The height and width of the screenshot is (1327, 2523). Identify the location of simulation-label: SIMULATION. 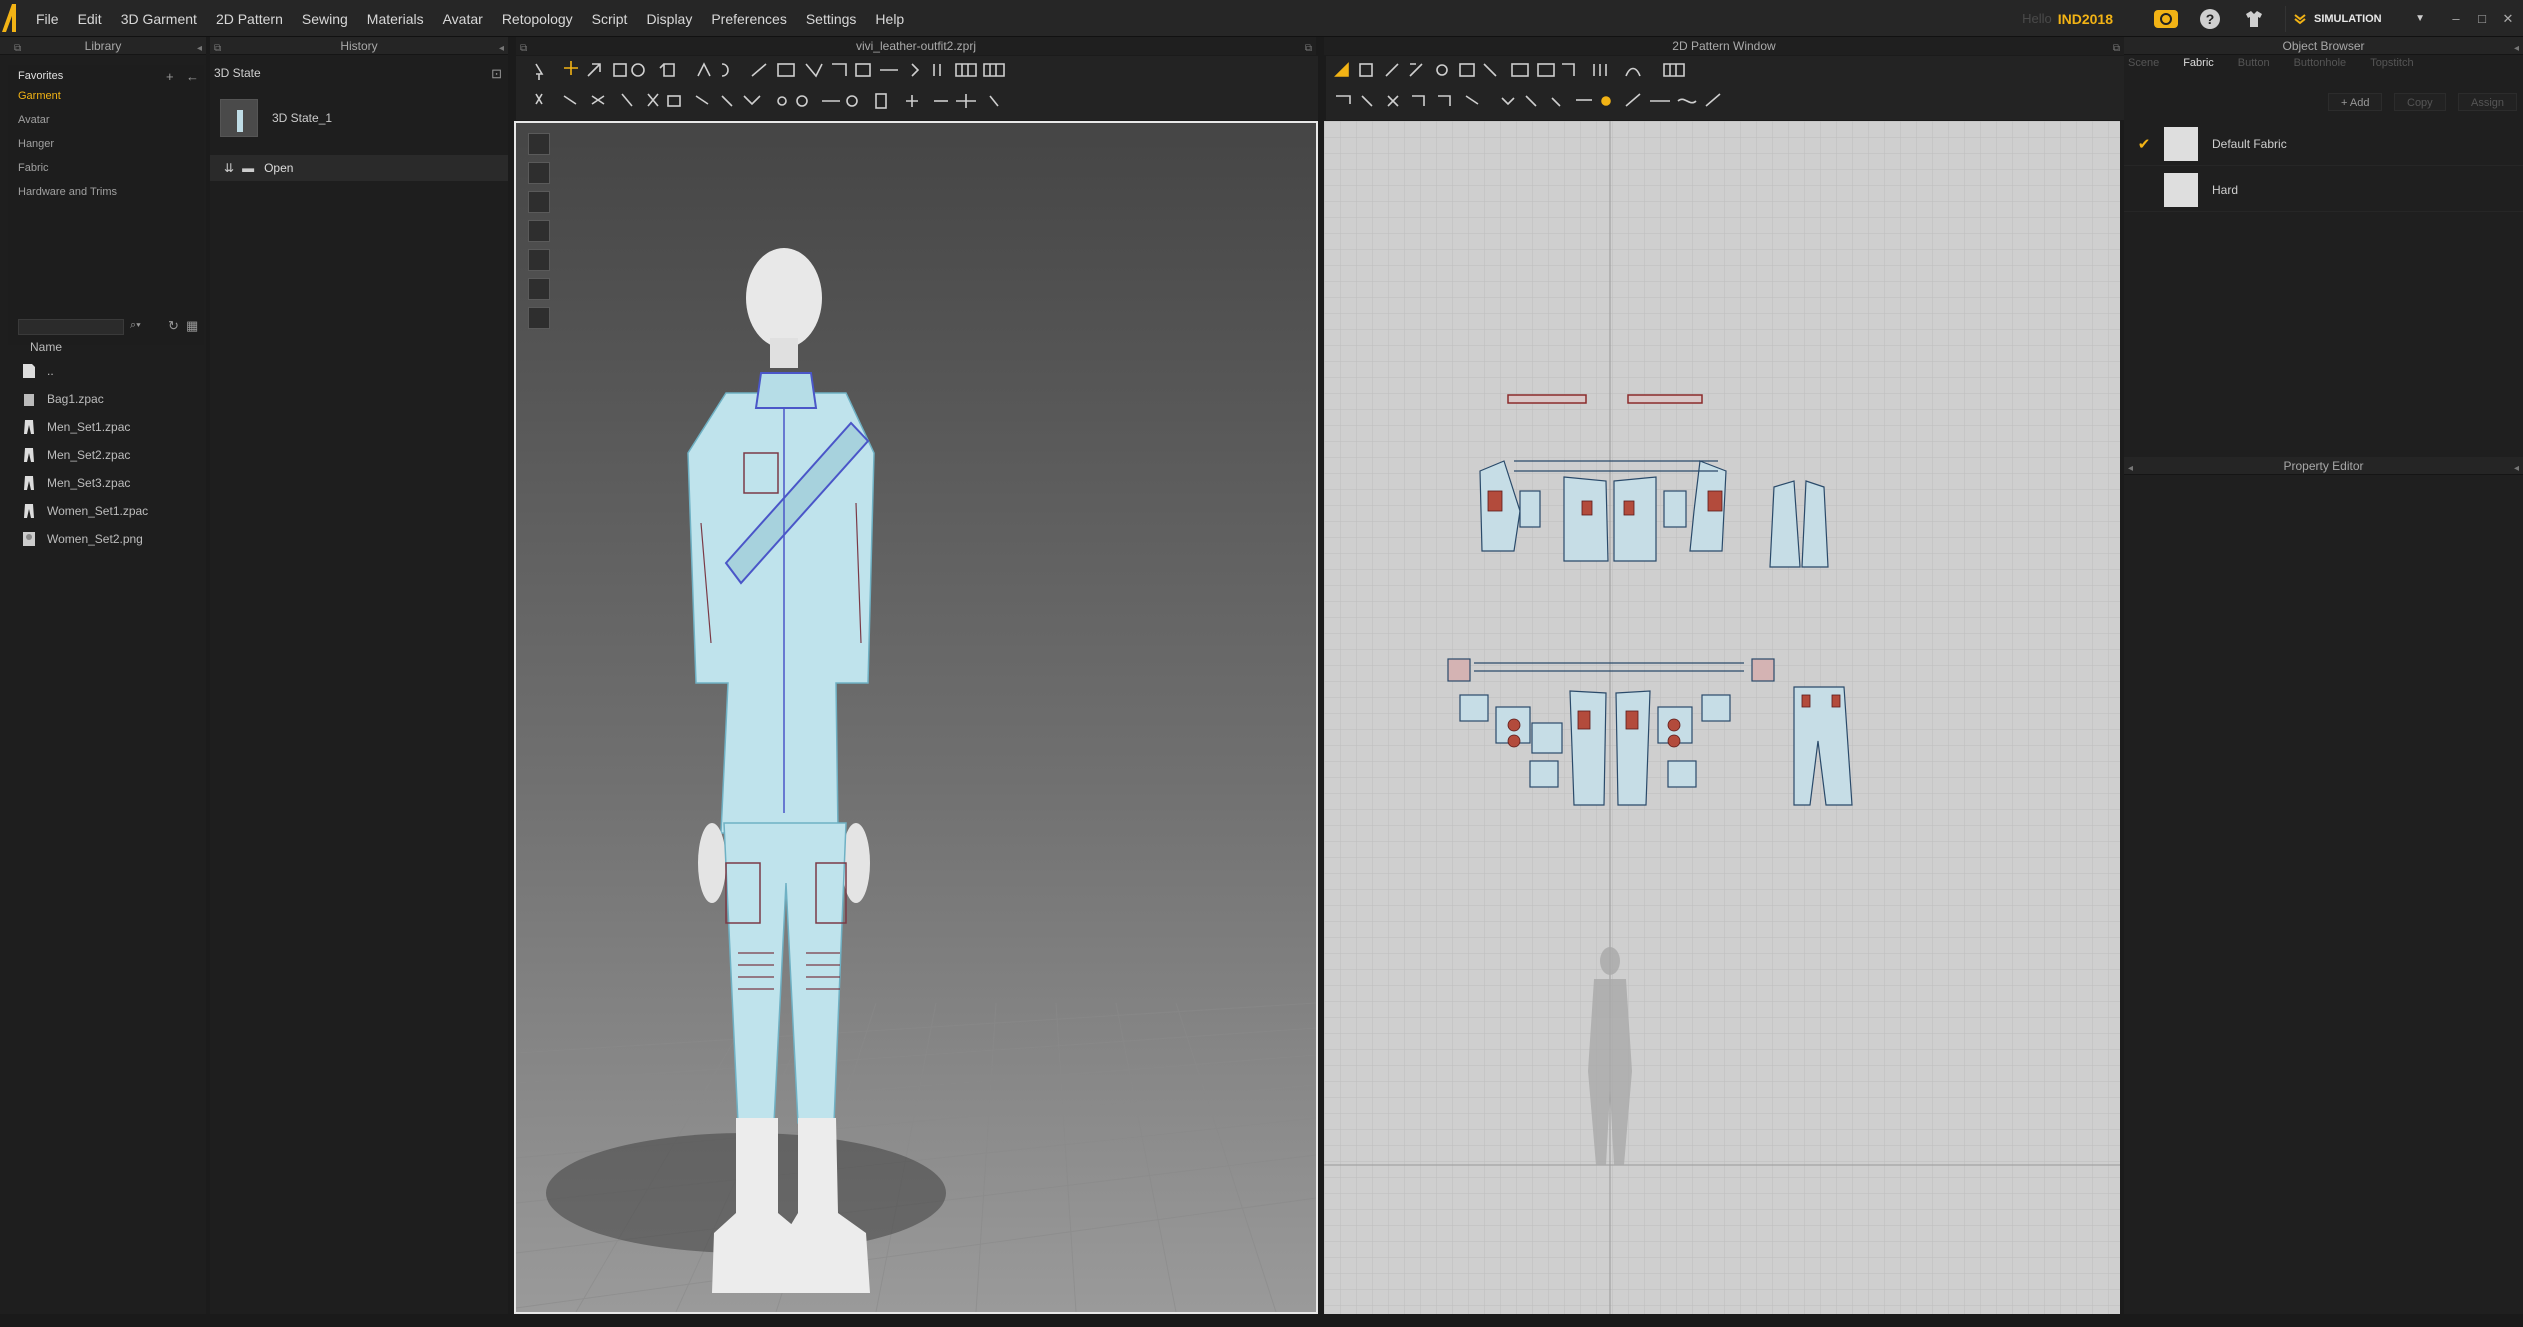
(2348, 18).